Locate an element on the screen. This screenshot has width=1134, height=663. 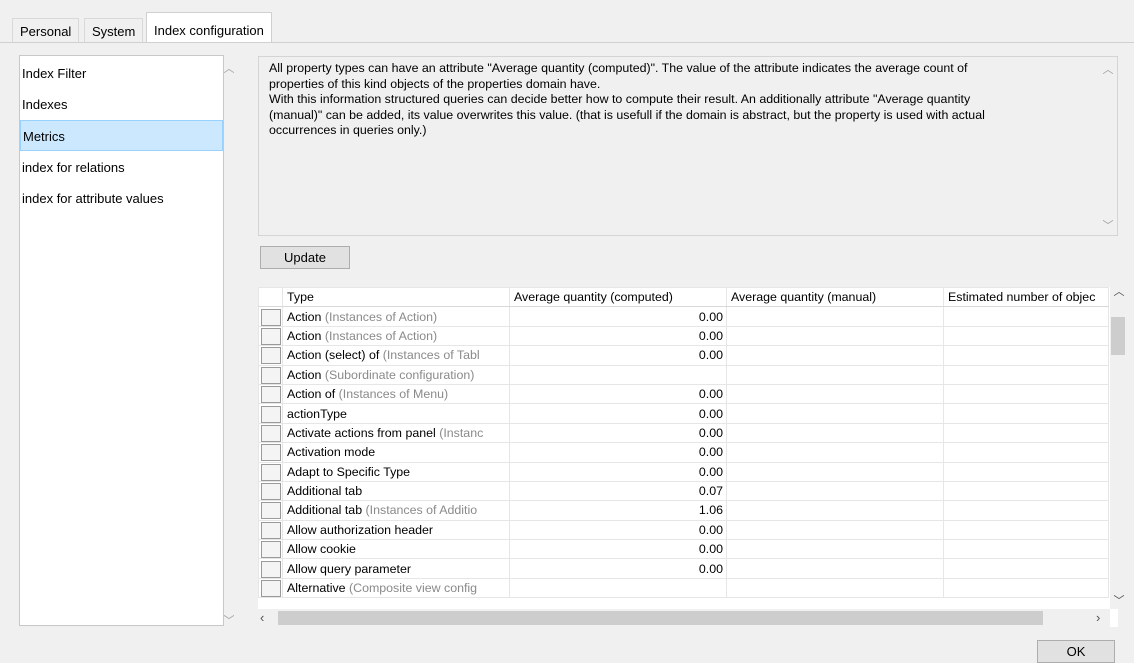
table-horizontal-scrollbar: ‹ › is located at coordinates (684, 618).